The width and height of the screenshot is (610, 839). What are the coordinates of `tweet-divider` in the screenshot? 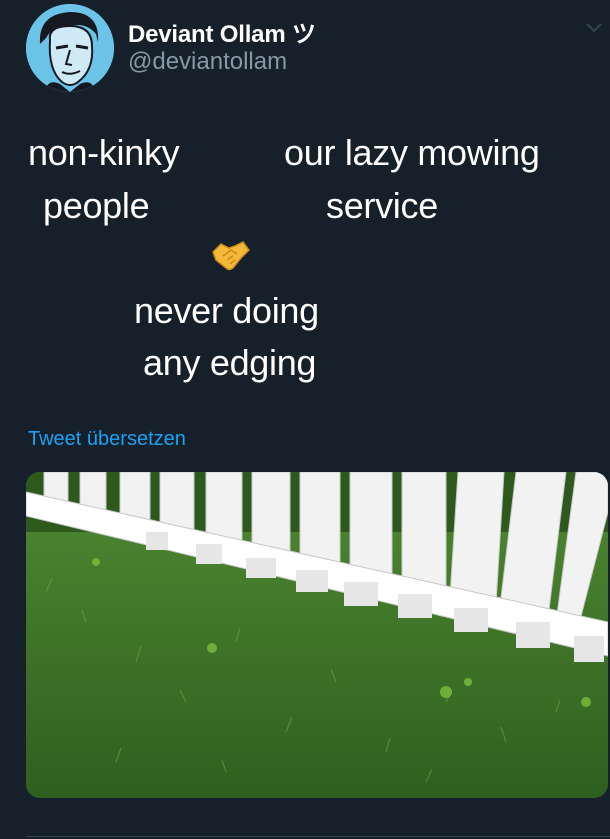 It's located at (318, 836).